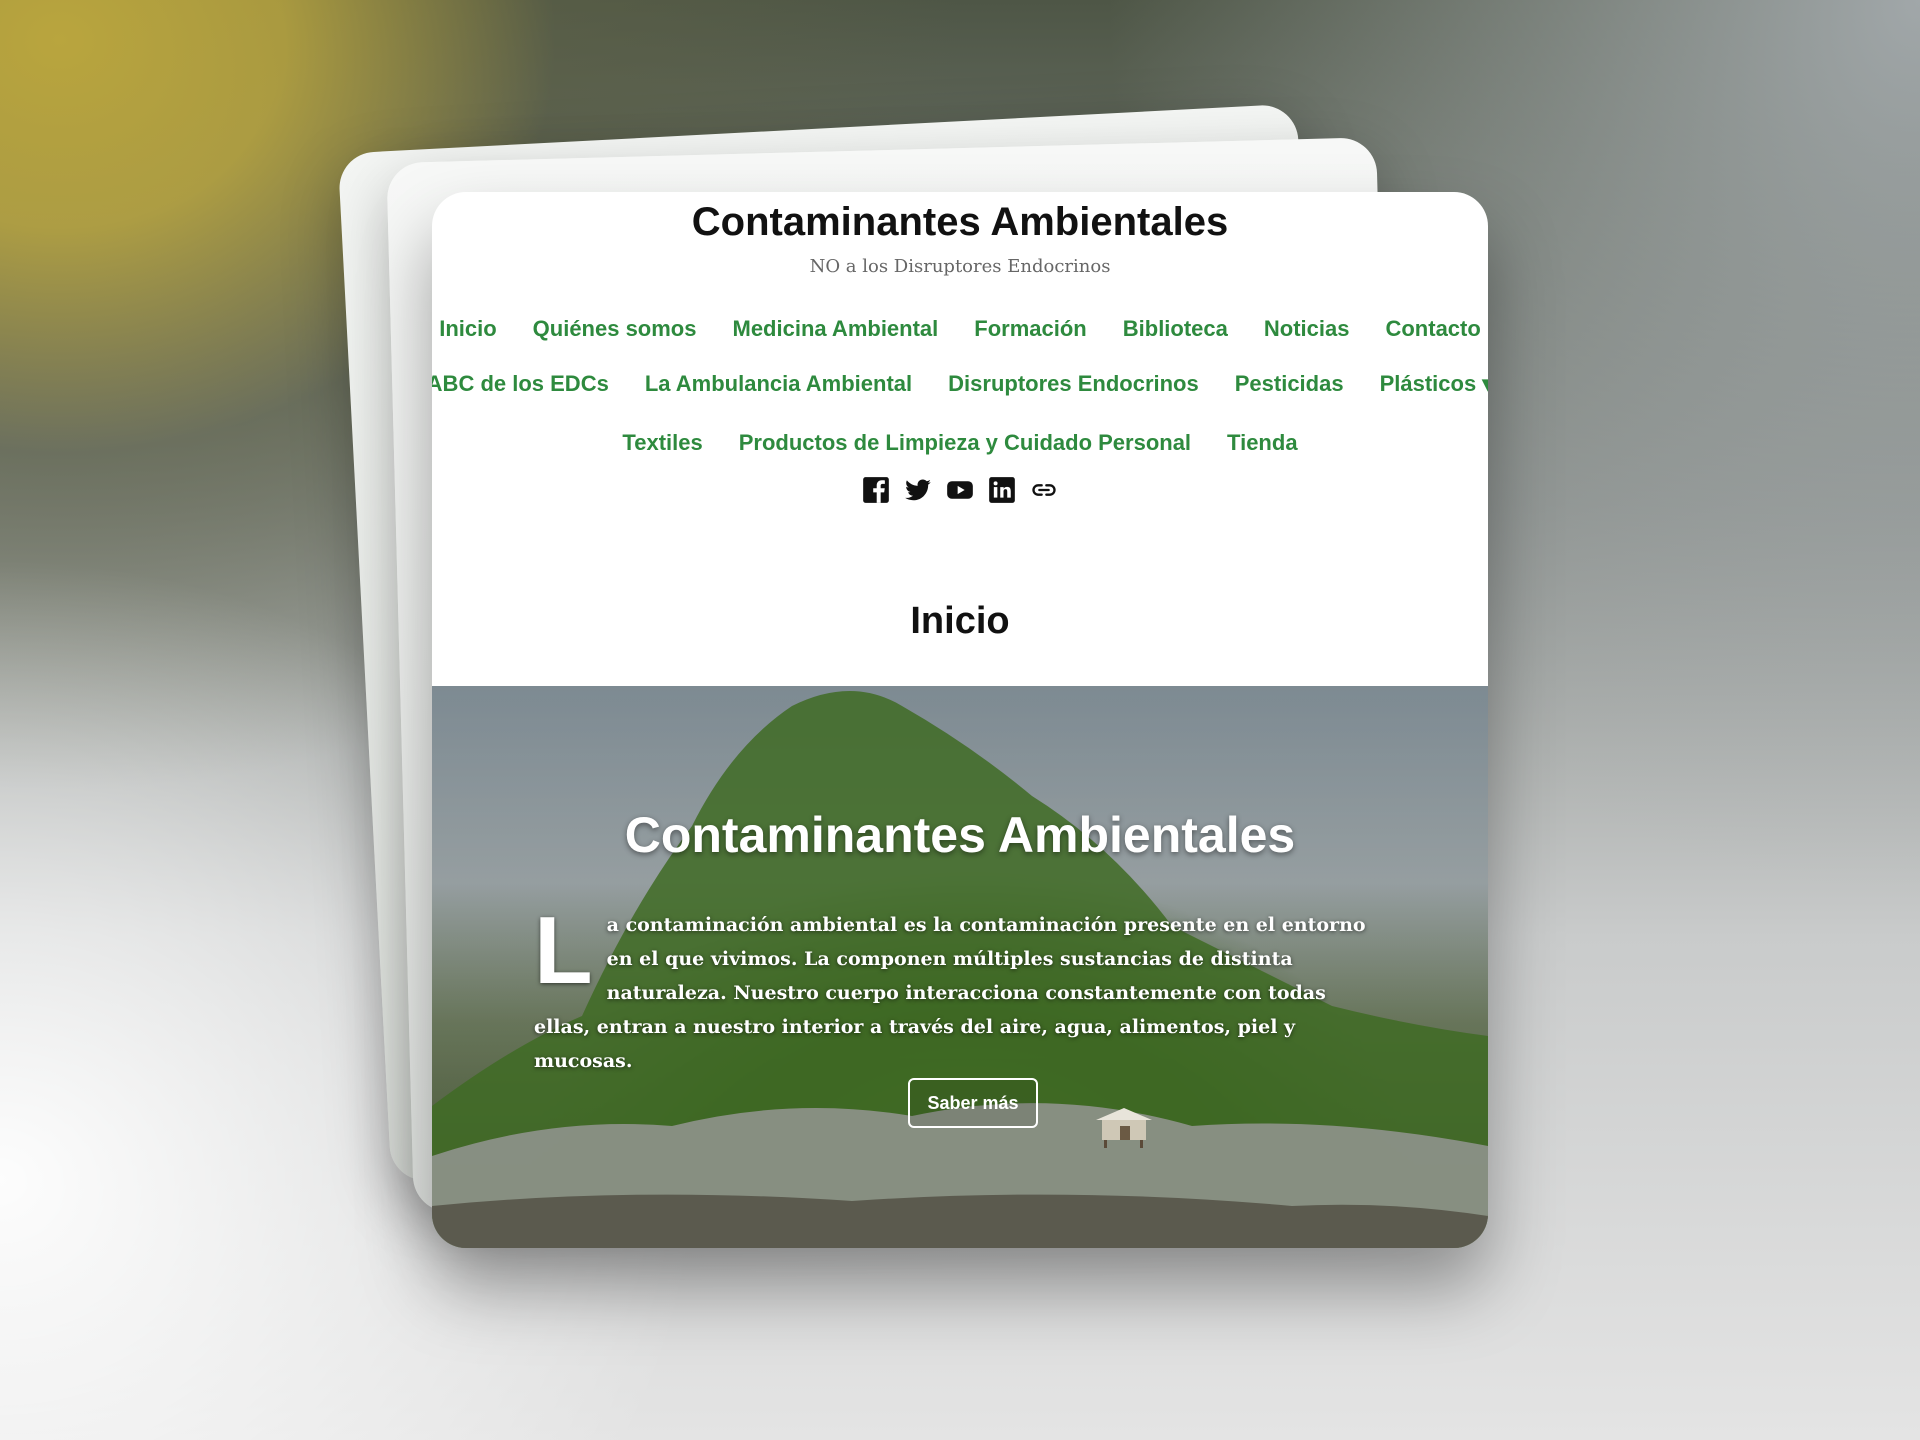 The width and height of the screenshot is (1920, 1440). I want to click on social-links, so click(960, 490).